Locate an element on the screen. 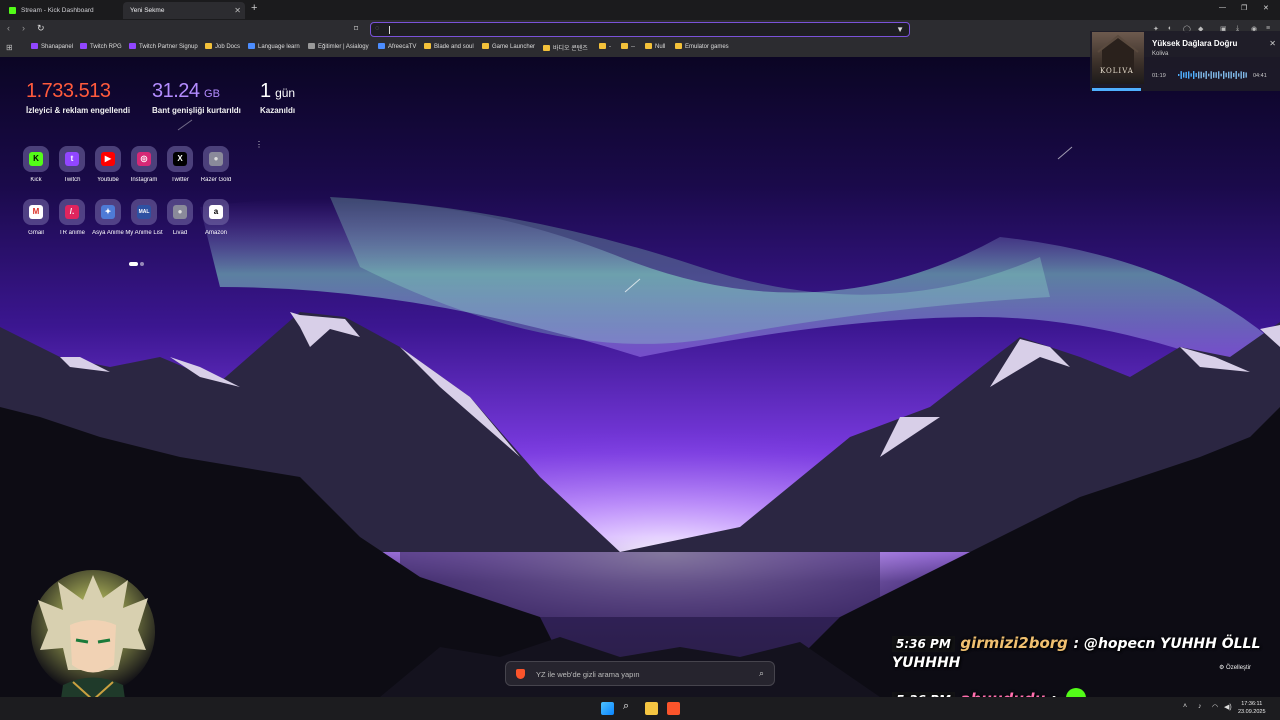 This screenshot has height=720, width=1280. shortcut-tile: ▶ is located at coordinates (108, 159).